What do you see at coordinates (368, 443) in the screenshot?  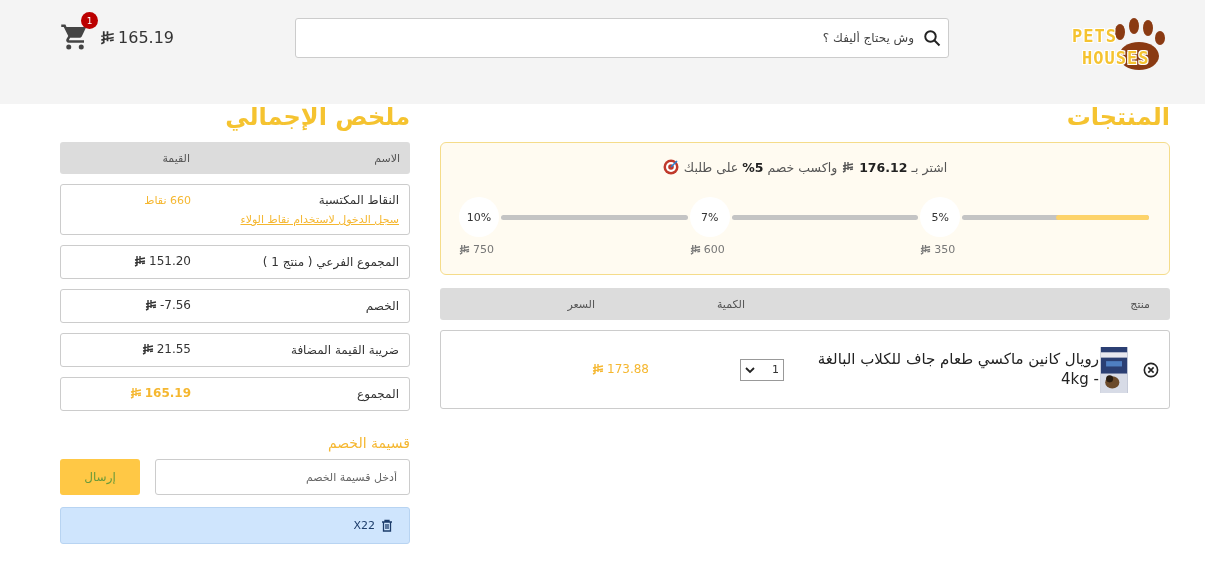 I see `coupon-title: قسيمة الخصم` at bounding box center [368, 443].